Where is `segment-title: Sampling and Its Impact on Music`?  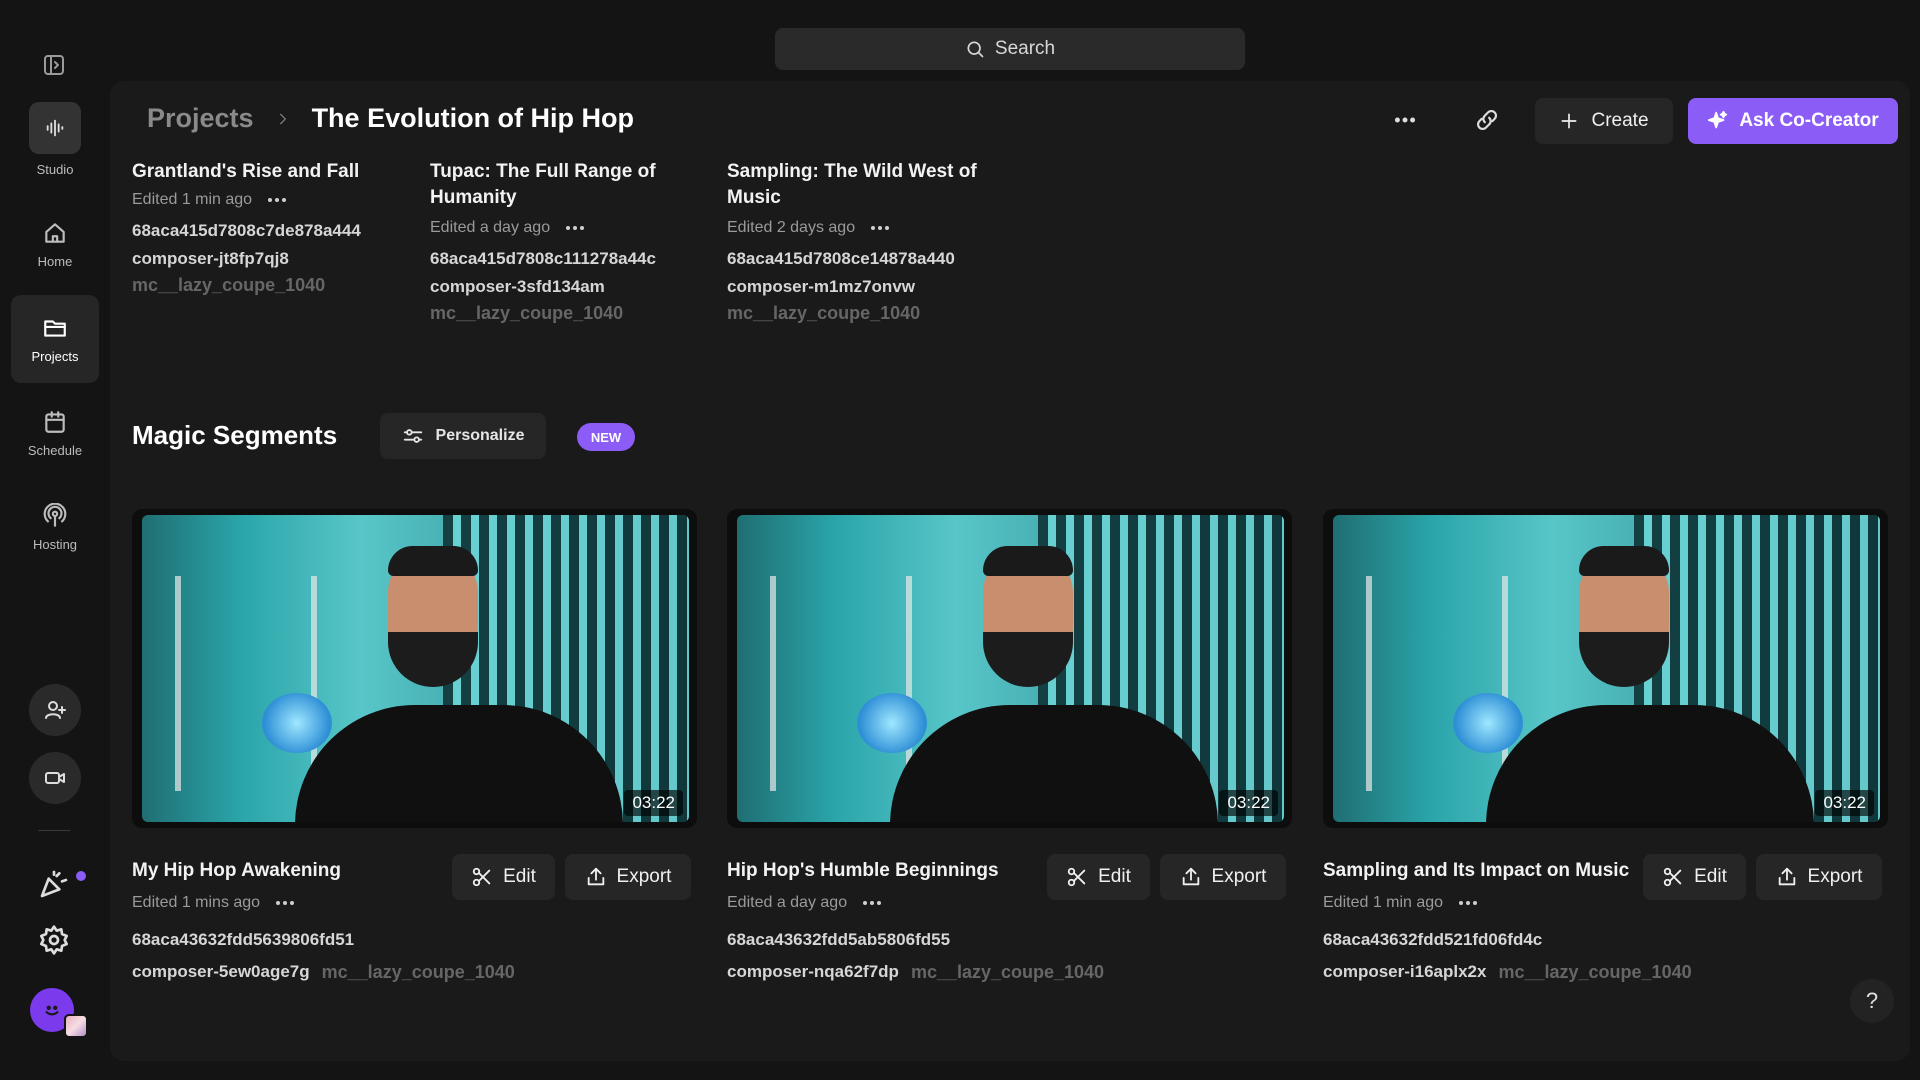
segment-title: Sampling and Its Impact on Music is located at coordinates (1476, 870).